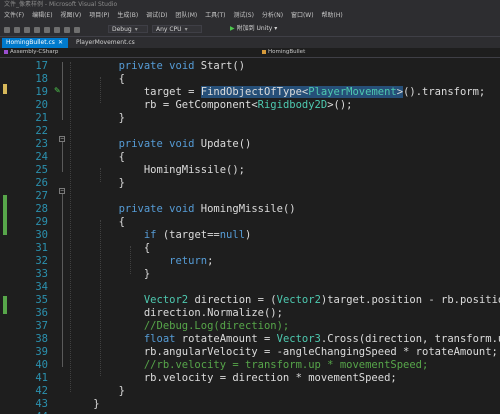 The image size is (500, 414). What do you see at coordinates (160, 144) in the screenshot?
I see `code-text: private void Update()` at bounding box center [160, 144].